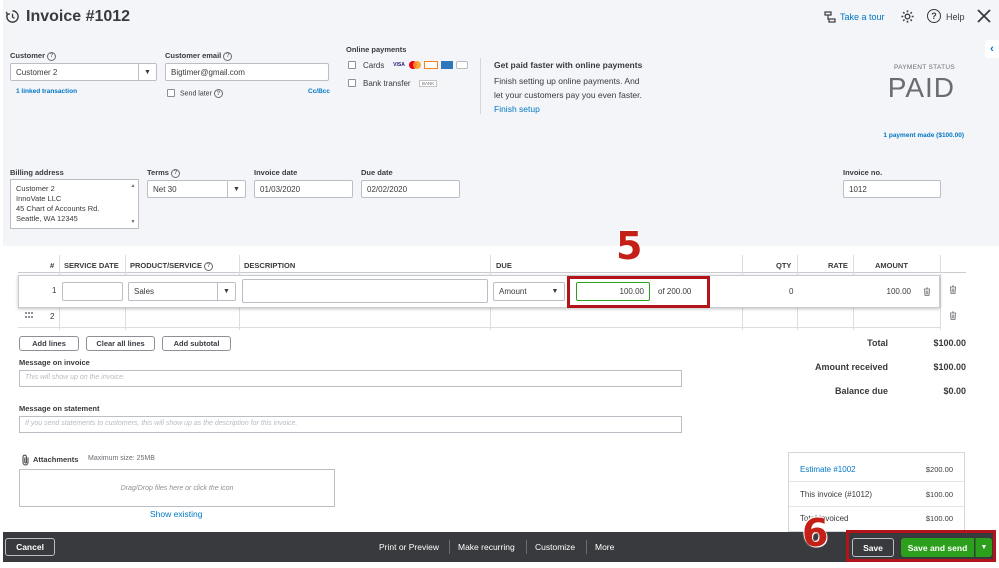 The height and width of the screenshot is (568, 999). I want to click on payment-status-label: PAYMENT STATUS, so click(924, 67).